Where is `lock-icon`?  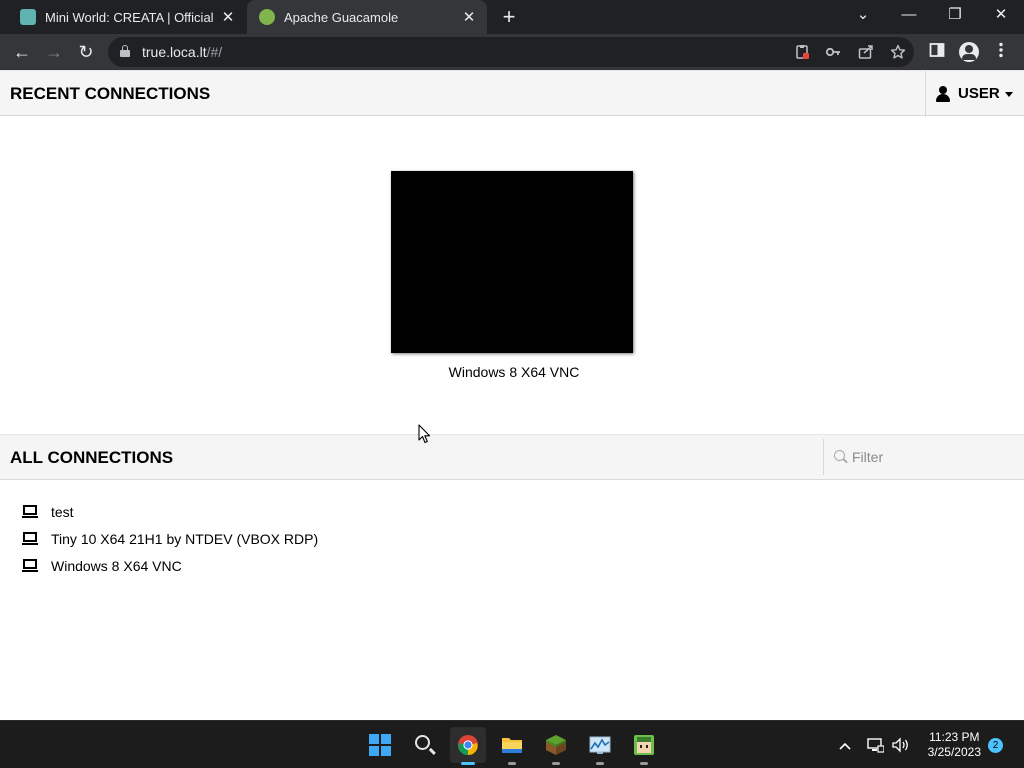
lock-icon is located at coordinates (125, 51).